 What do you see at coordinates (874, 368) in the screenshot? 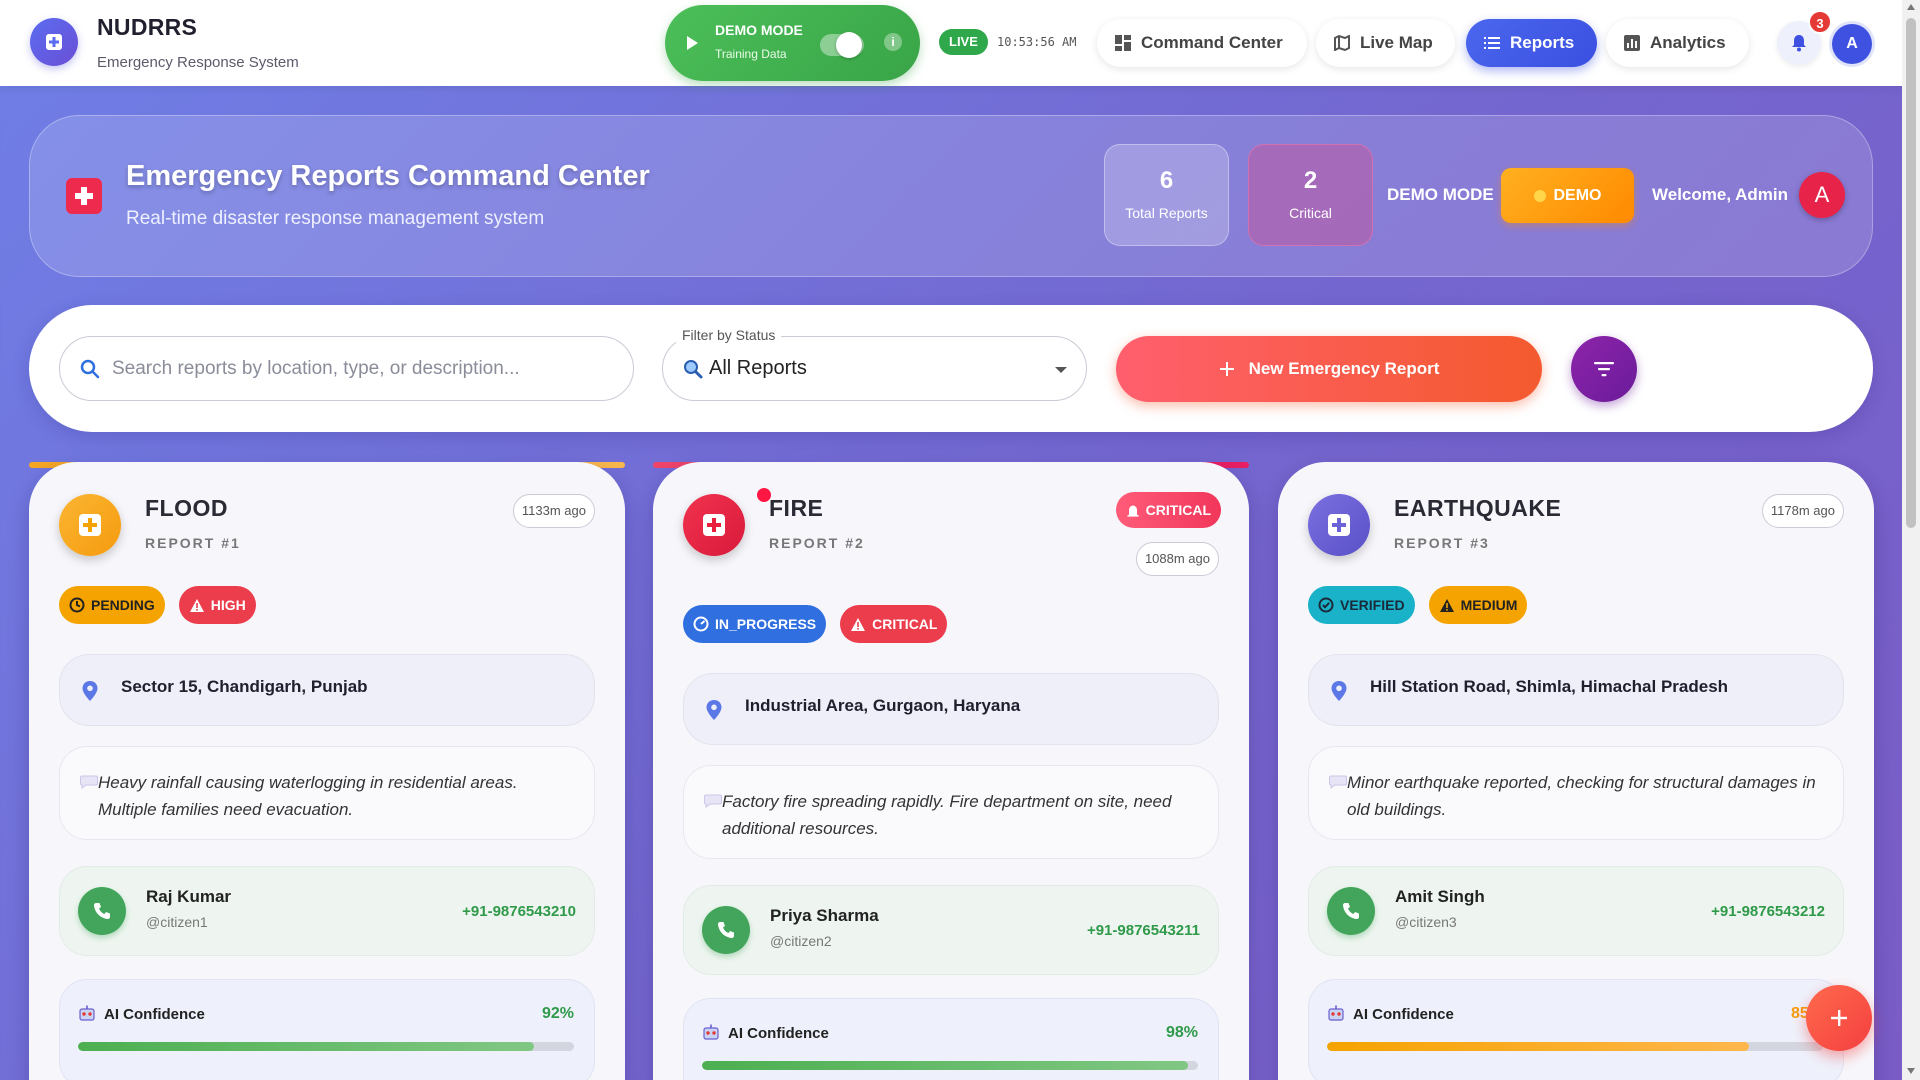
I see `status-filter-select: All Reports` at bounding box center [874, 368].